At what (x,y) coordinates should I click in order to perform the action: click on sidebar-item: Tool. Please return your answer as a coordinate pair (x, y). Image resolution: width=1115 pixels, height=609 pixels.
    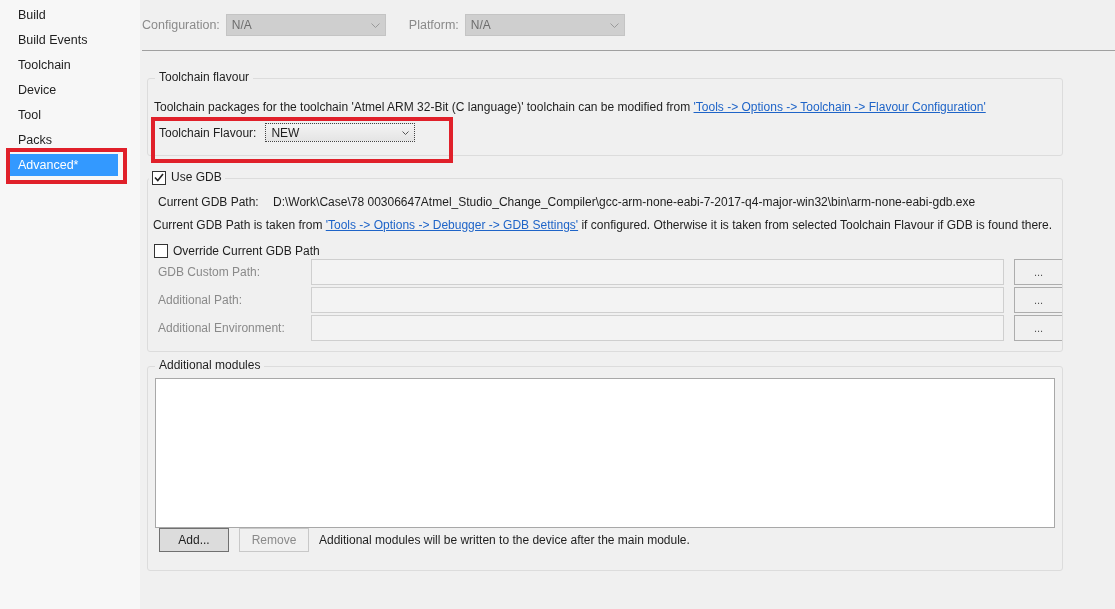
    Looking at the image, I should click on (63, 115).